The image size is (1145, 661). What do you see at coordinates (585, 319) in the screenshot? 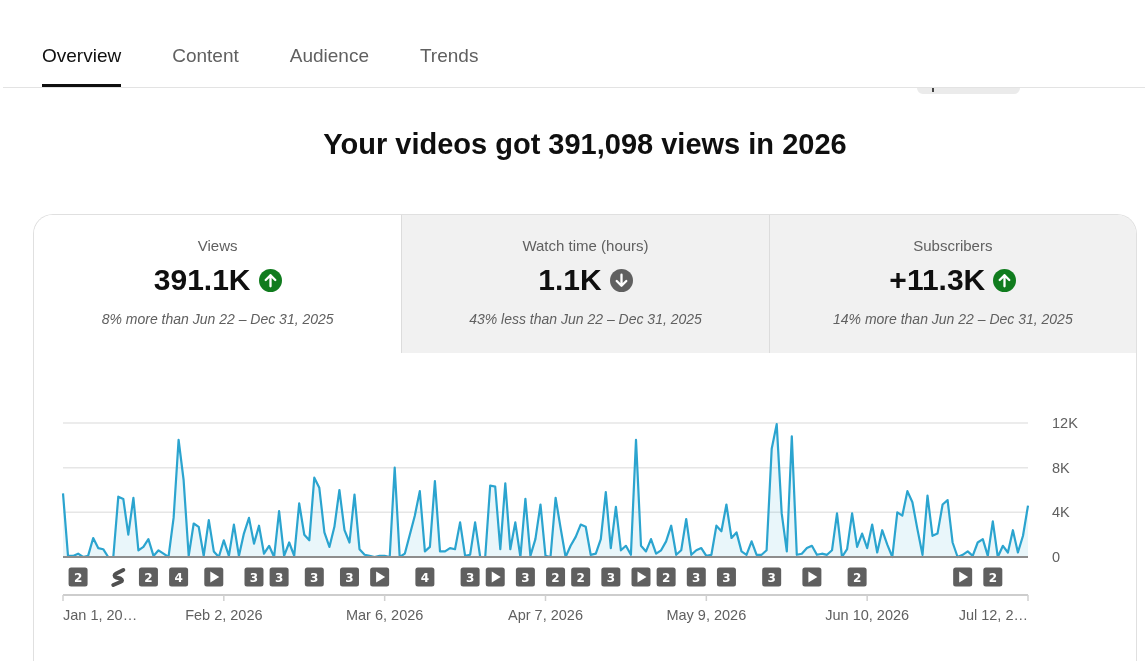
I see `comparison-text: 43% less than Jun 22 – Dec 31, 2025` at bounding box center [585, 319].